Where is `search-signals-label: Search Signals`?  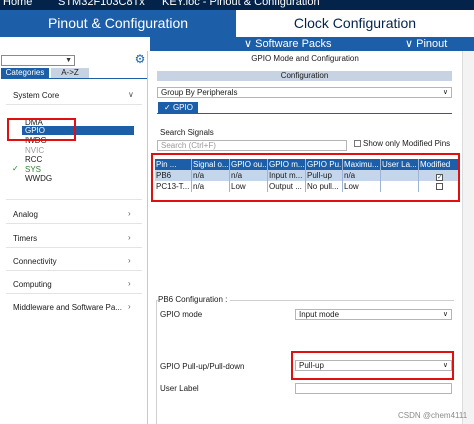 search-signals-label: Search Signals is located at coordinates (187, 132).